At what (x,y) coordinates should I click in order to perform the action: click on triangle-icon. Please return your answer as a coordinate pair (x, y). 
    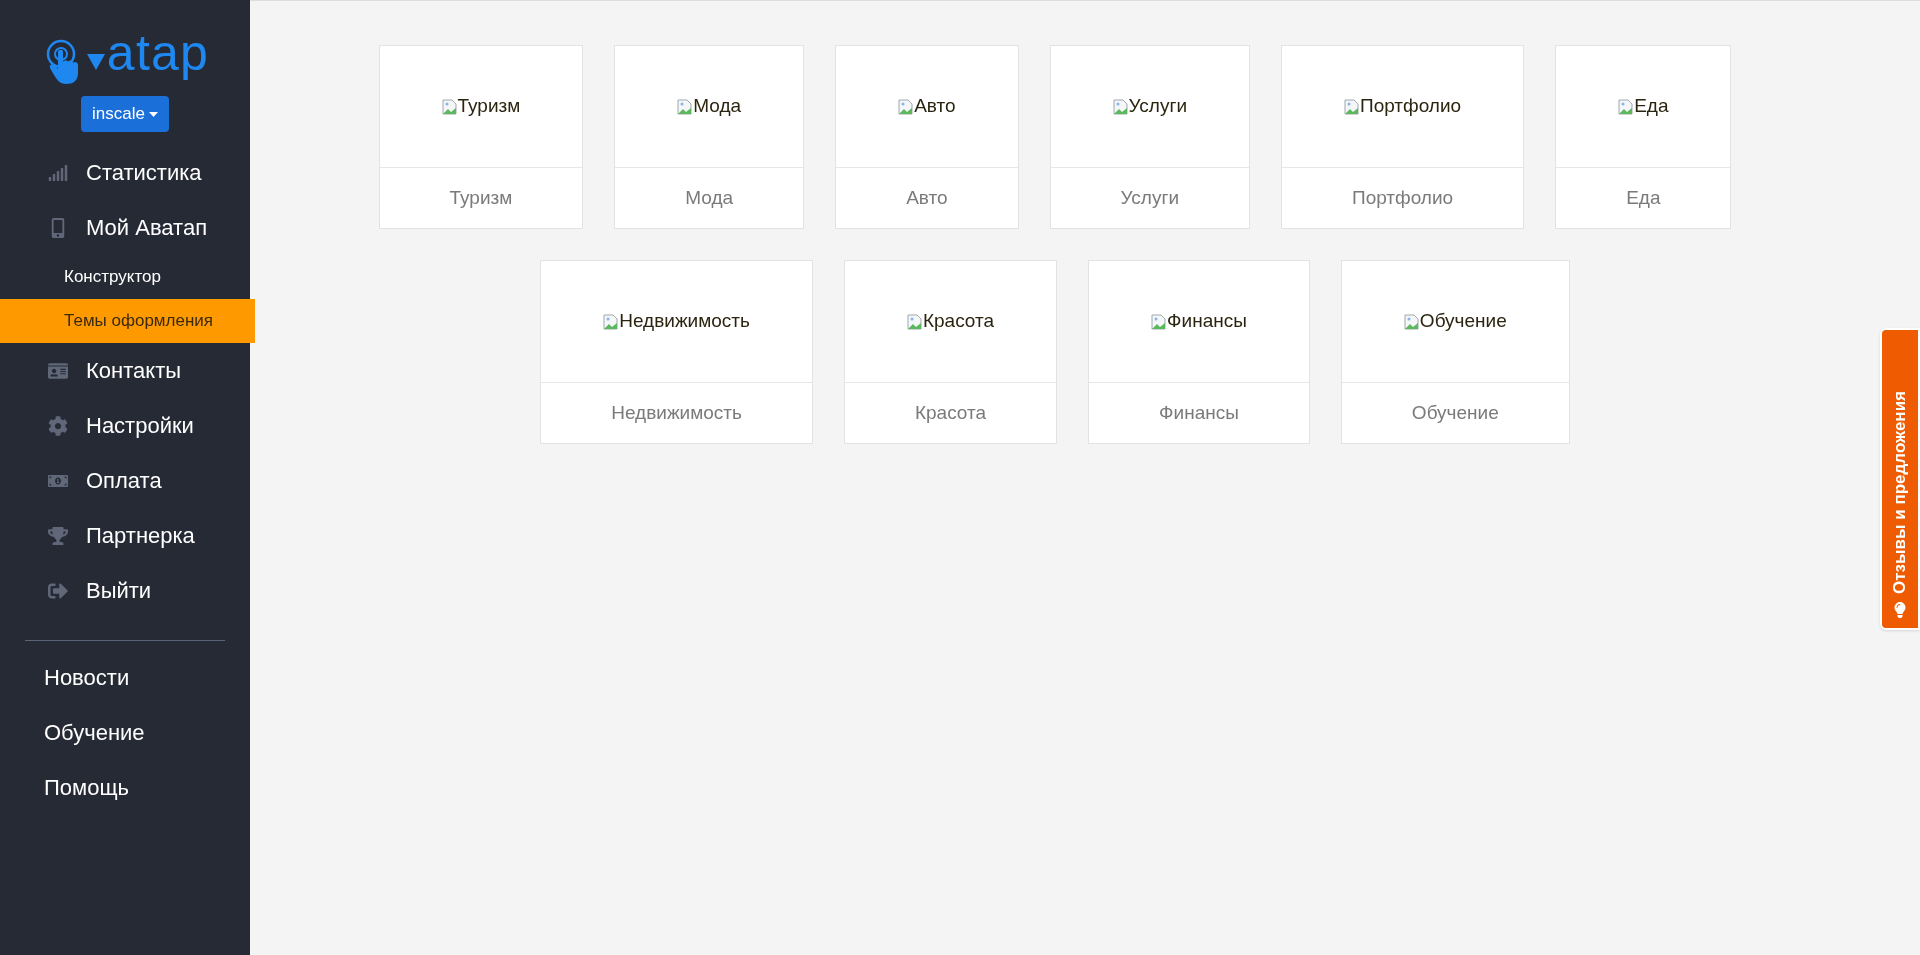
    Looking at the image, I should click on (95, 62).